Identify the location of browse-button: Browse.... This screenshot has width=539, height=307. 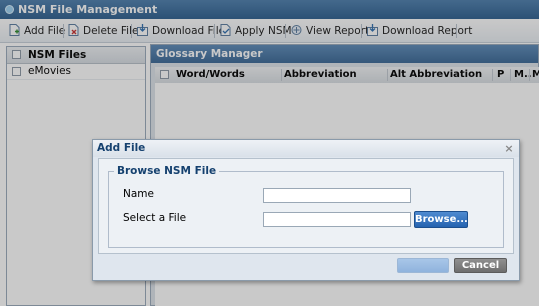
(441, 219).